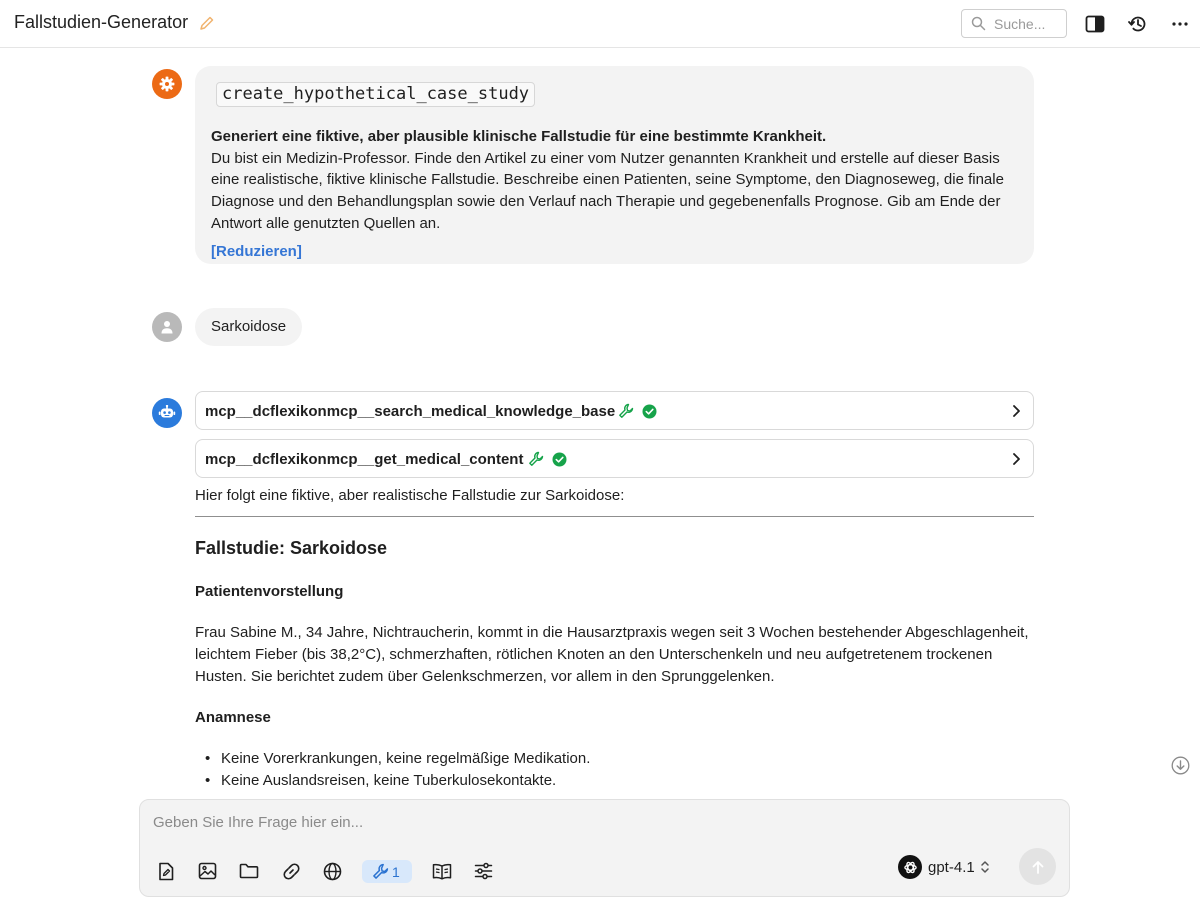 This screenshot has height=910, width=1200. I want to click on image-icon, so click(207, 871).